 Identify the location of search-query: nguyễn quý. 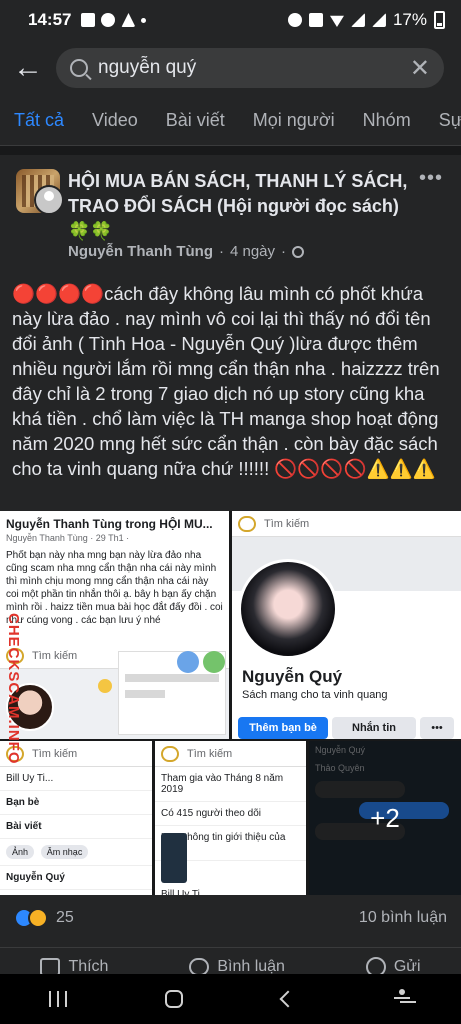
(254, 68).